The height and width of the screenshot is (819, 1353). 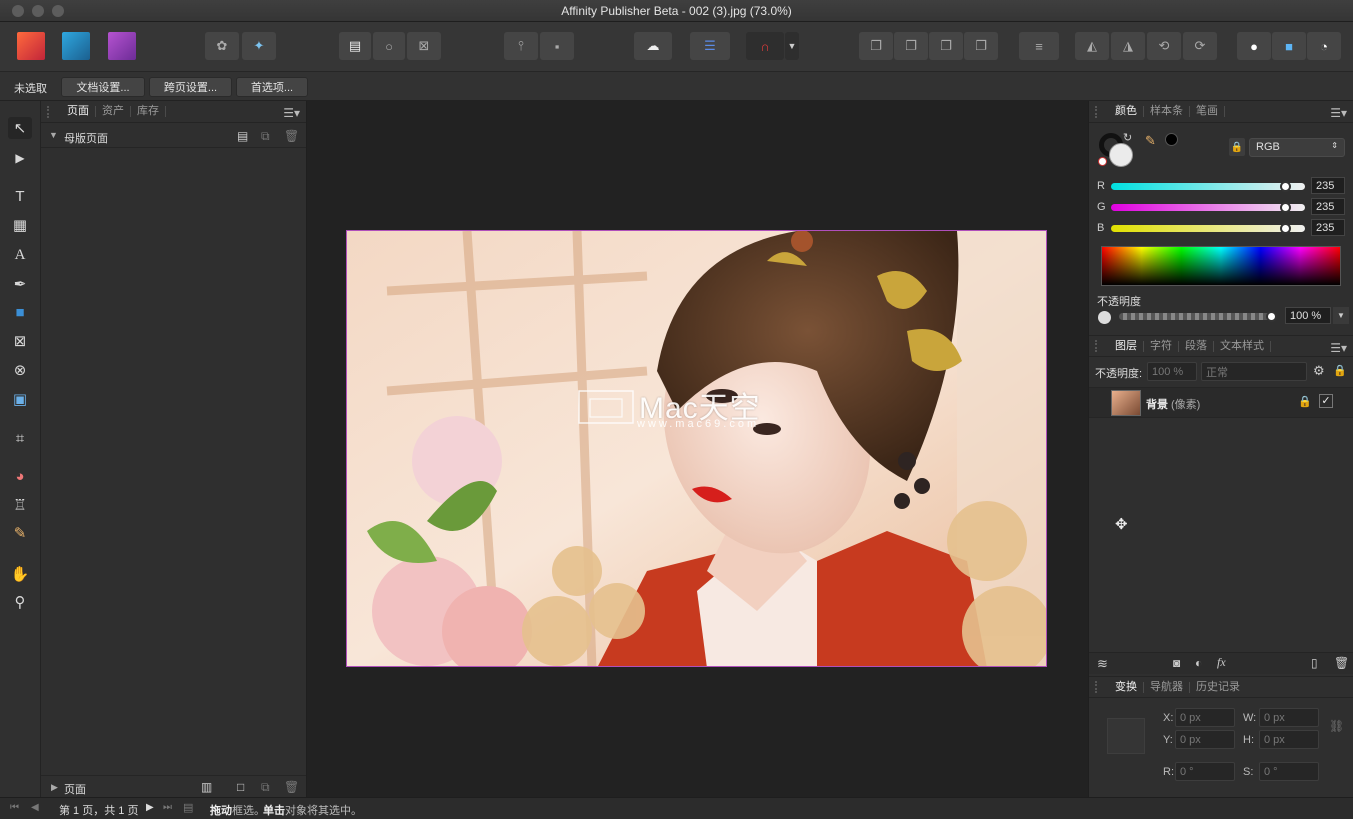 I want to click on view-mode-bleed-icon: ○, so click(x=389, y=46).